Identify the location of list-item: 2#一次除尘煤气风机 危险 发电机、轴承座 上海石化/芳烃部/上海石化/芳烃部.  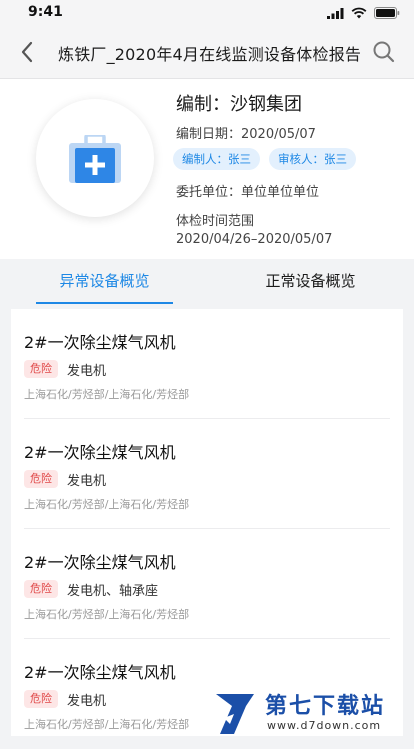
(207, 584).